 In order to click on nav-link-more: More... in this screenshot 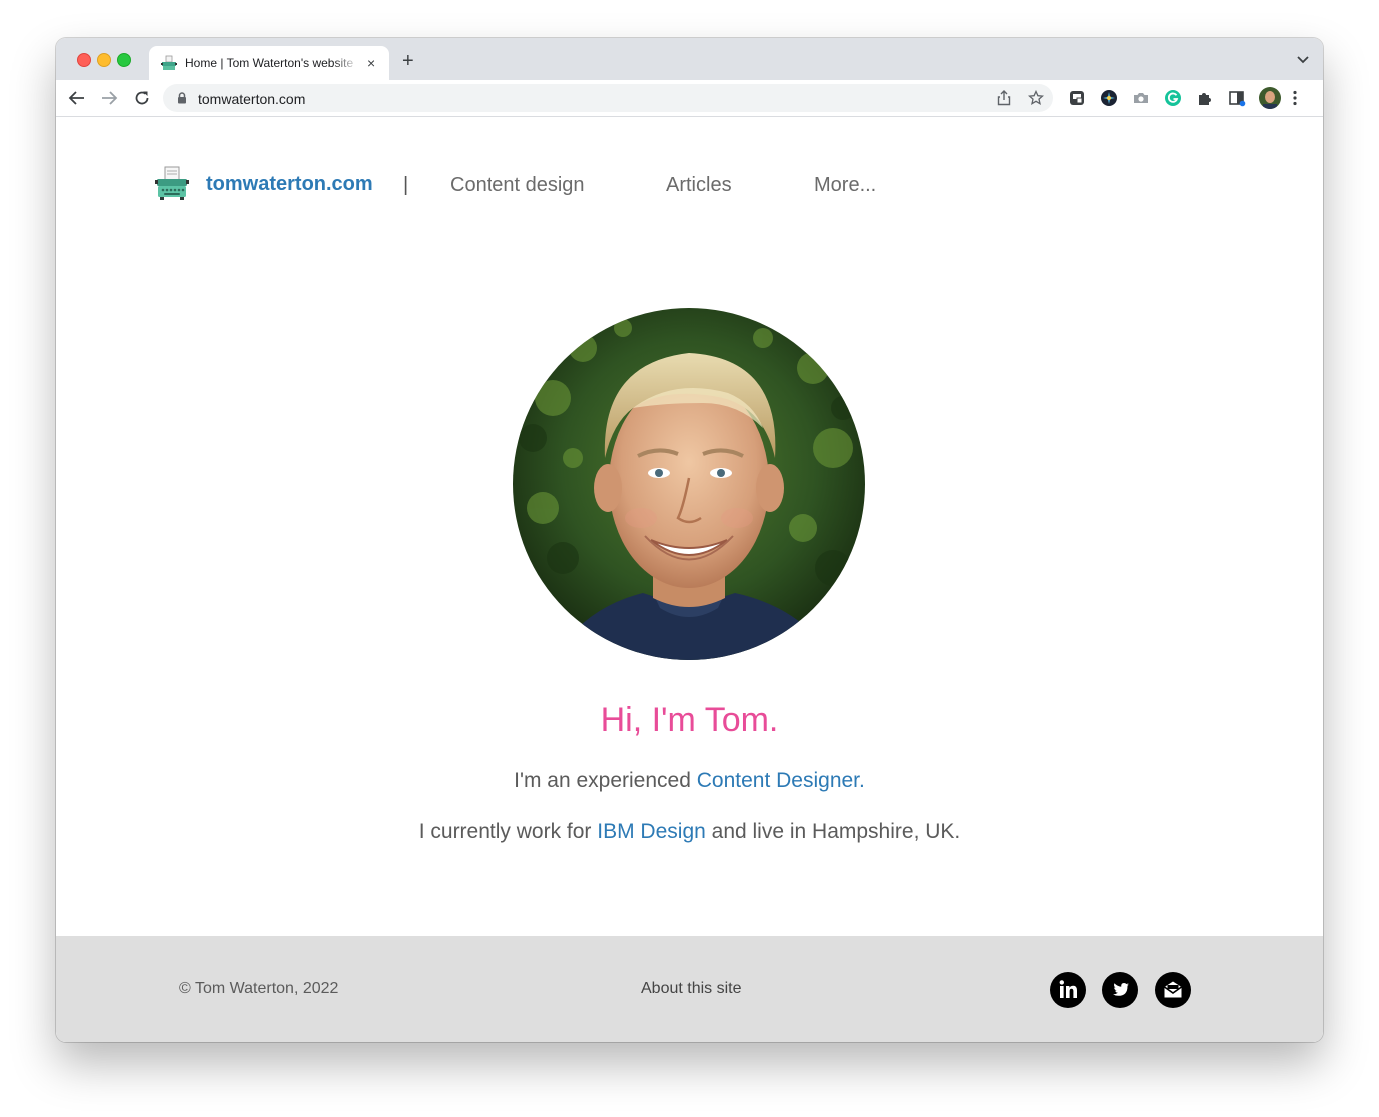, I will do `click(845, 185)`.